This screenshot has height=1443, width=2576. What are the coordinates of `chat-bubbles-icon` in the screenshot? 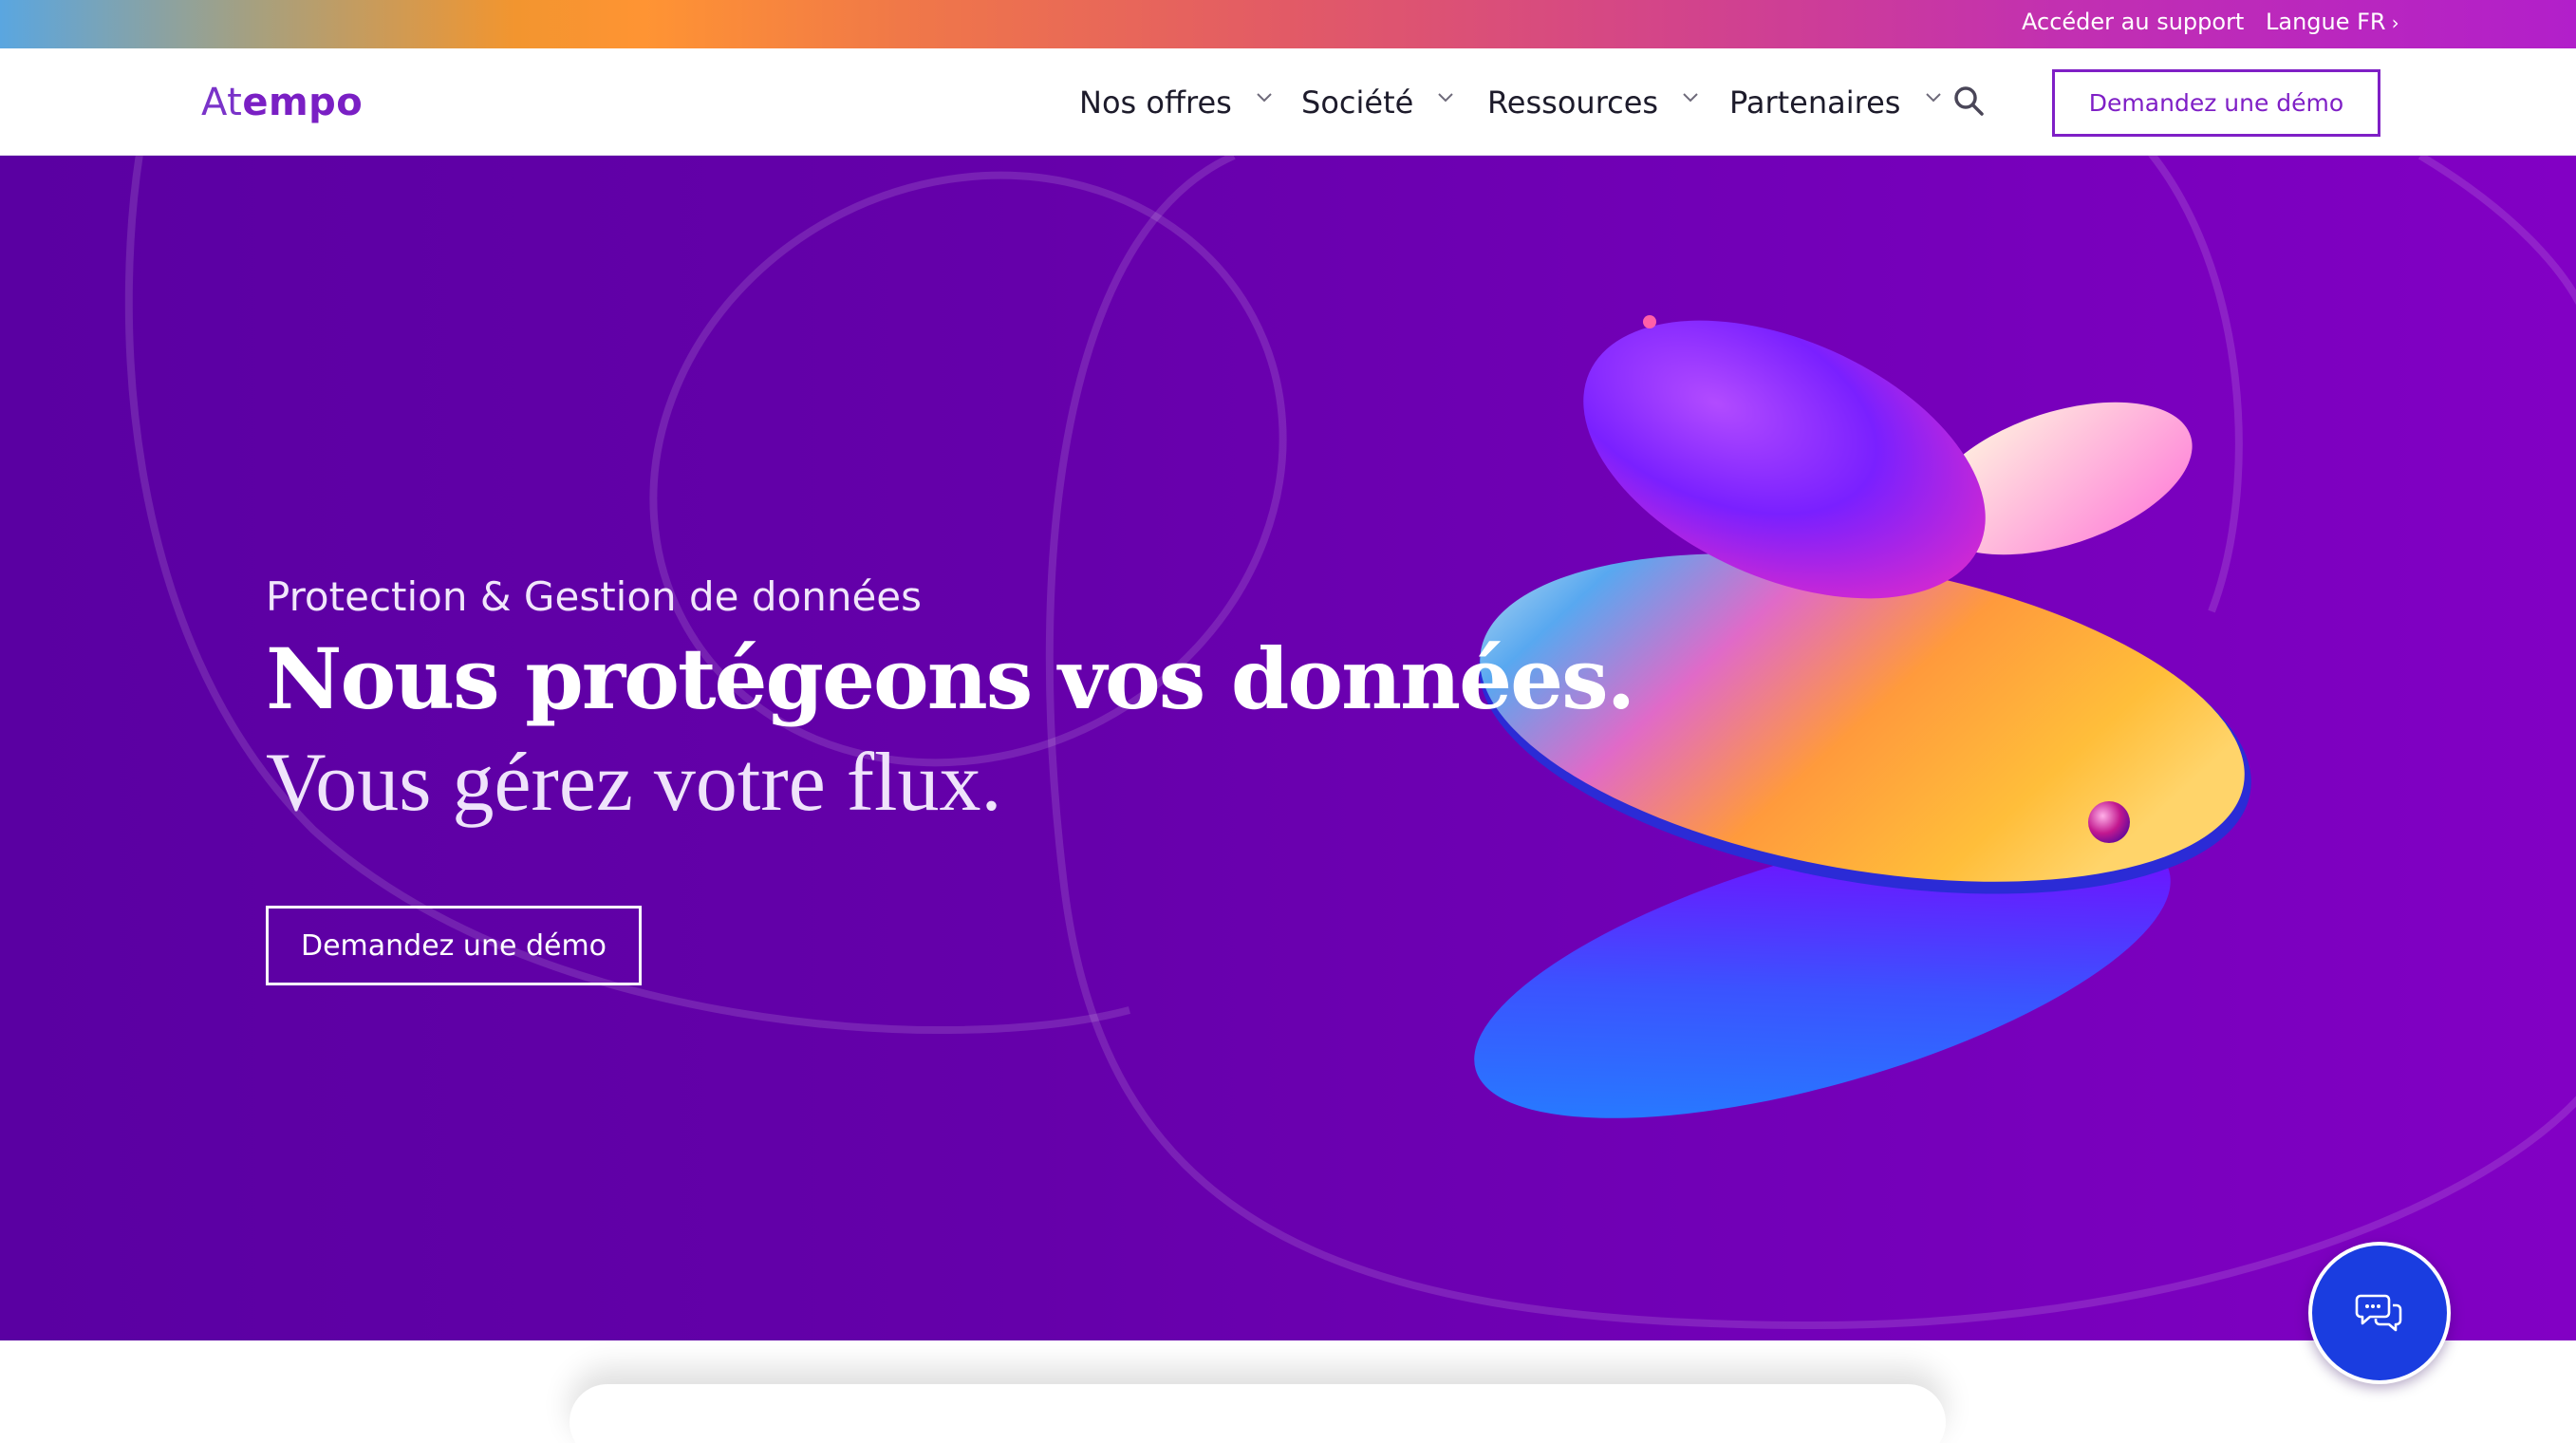 It's located at (2379, 1313).